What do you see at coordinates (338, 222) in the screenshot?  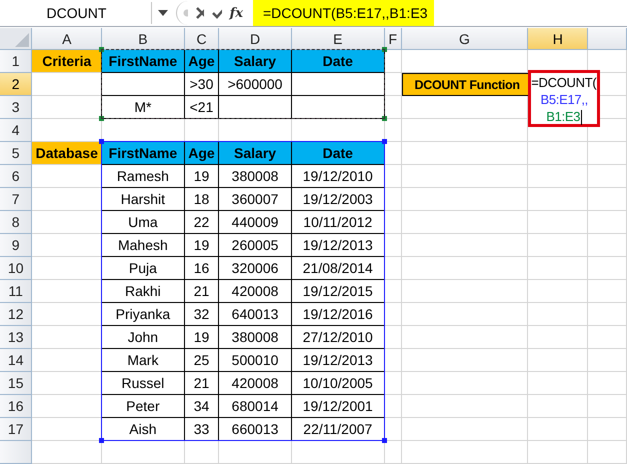 I see `table-cell: 10/11/2012` at bounding box center [338, 222].